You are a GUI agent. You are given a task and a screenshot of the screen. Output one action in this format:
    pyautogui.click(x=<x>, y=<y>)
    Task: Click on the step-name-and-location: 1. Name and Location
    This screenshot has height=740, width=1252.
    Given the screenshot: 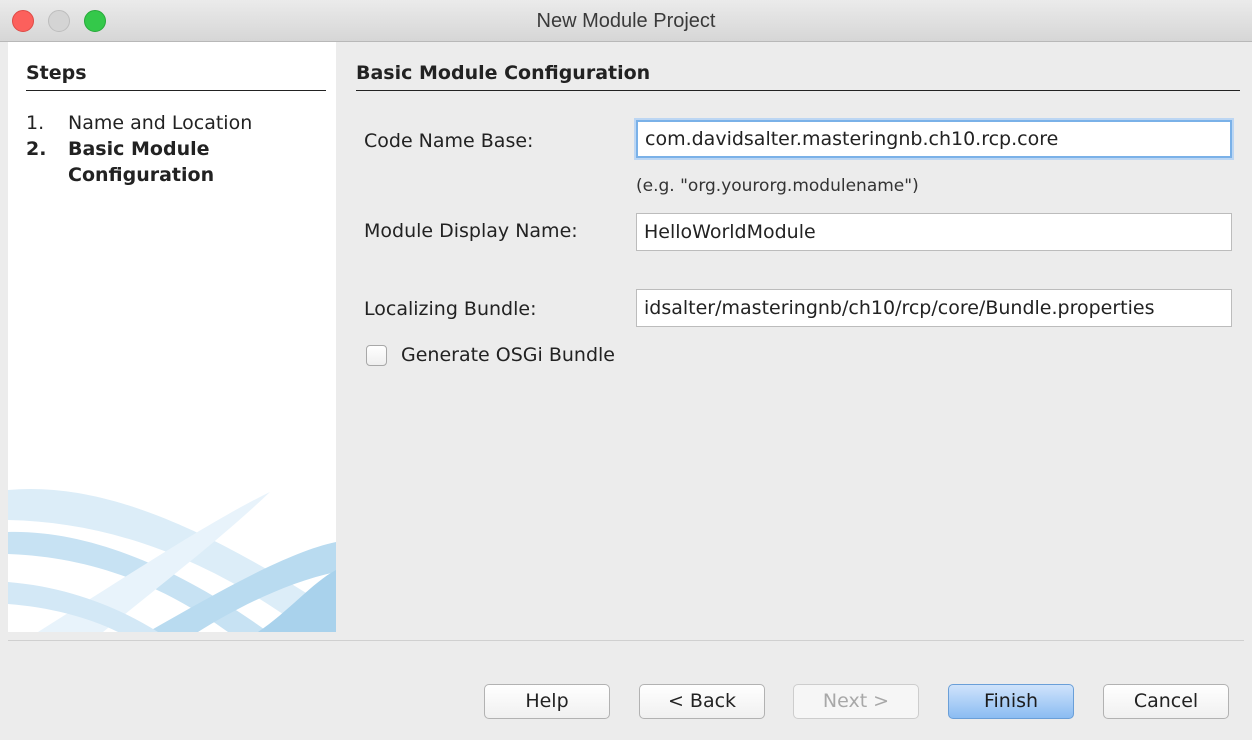 What is the action you would take?
    pyautogui.click(x=176, y=123)
    